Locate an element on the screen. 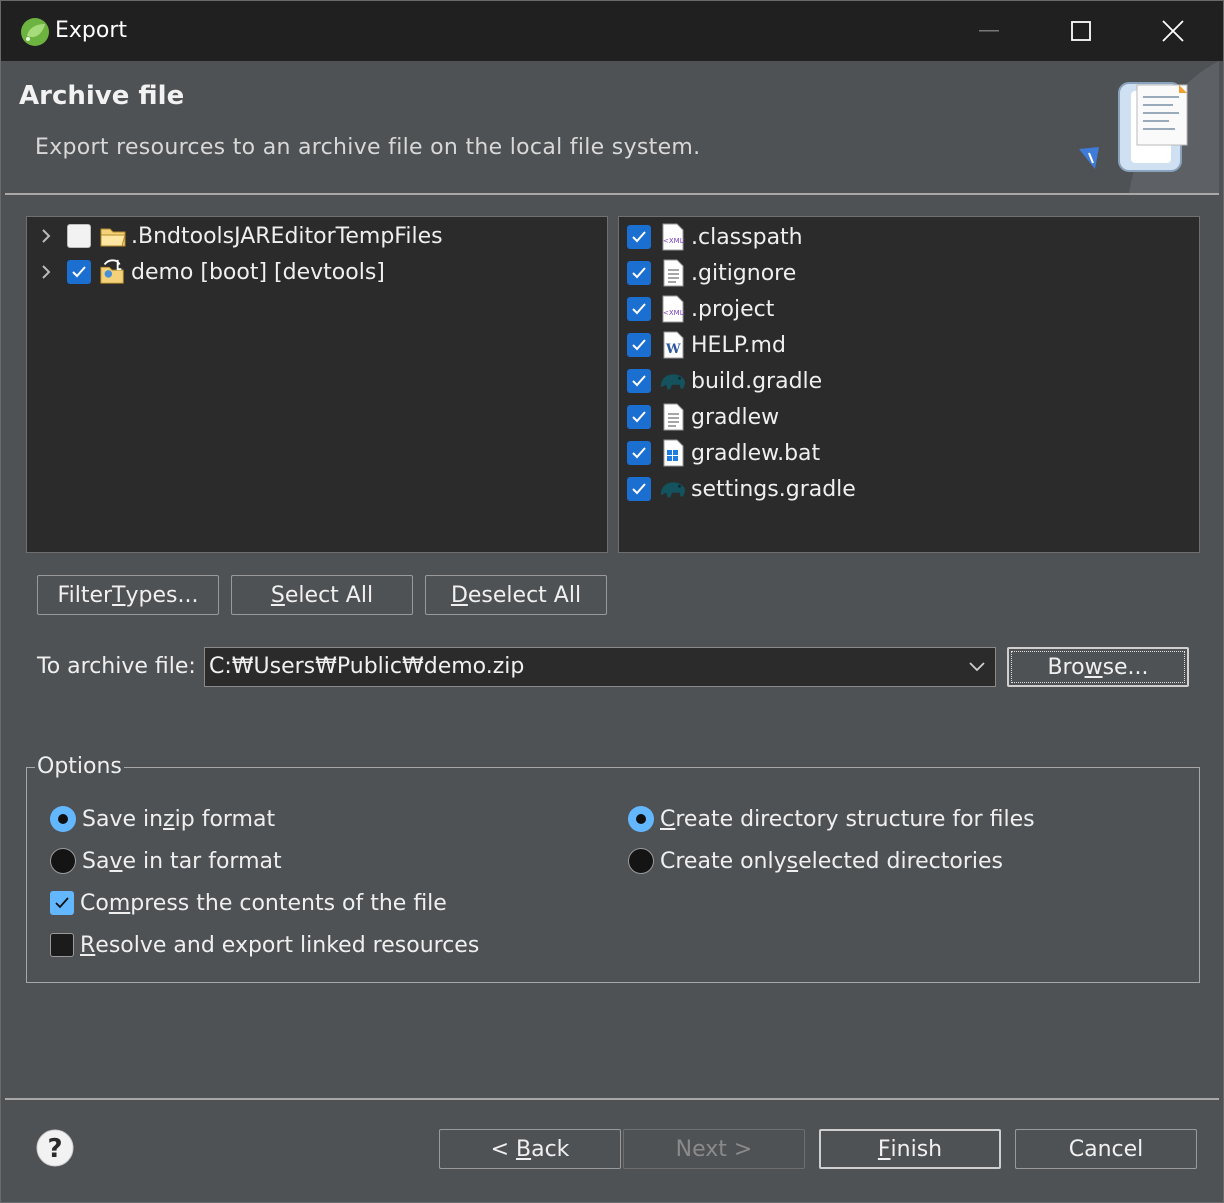 This screenshot has width=1224, height=1203. tree-item: .BndtoolsJAREditorTempFiles is located at coordinates (239, 236).